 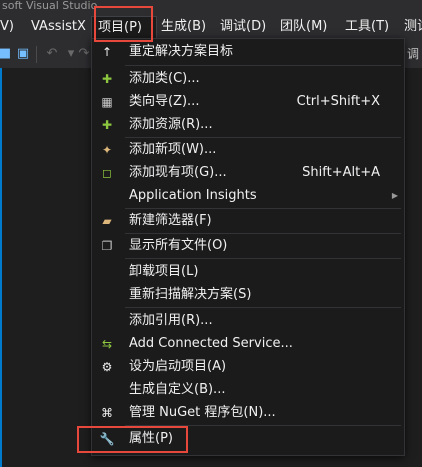 I want to click on menu-item-show-all-files: ❐ 显示所有文件(O), so click(x=248, y=246).